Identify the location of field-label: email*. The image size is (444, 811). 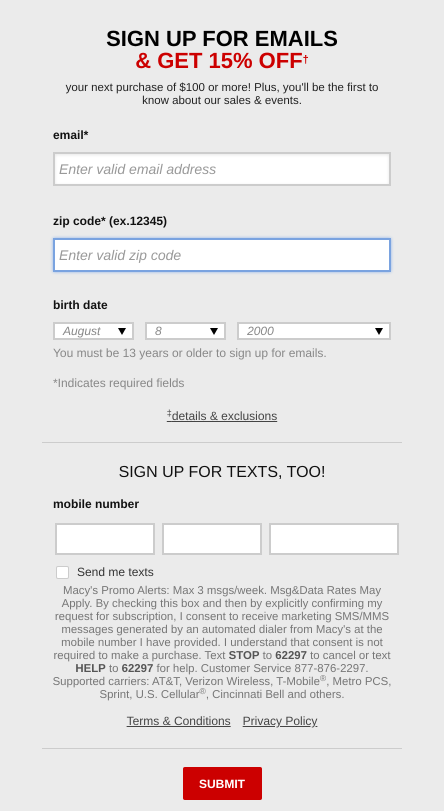
(71, 135).